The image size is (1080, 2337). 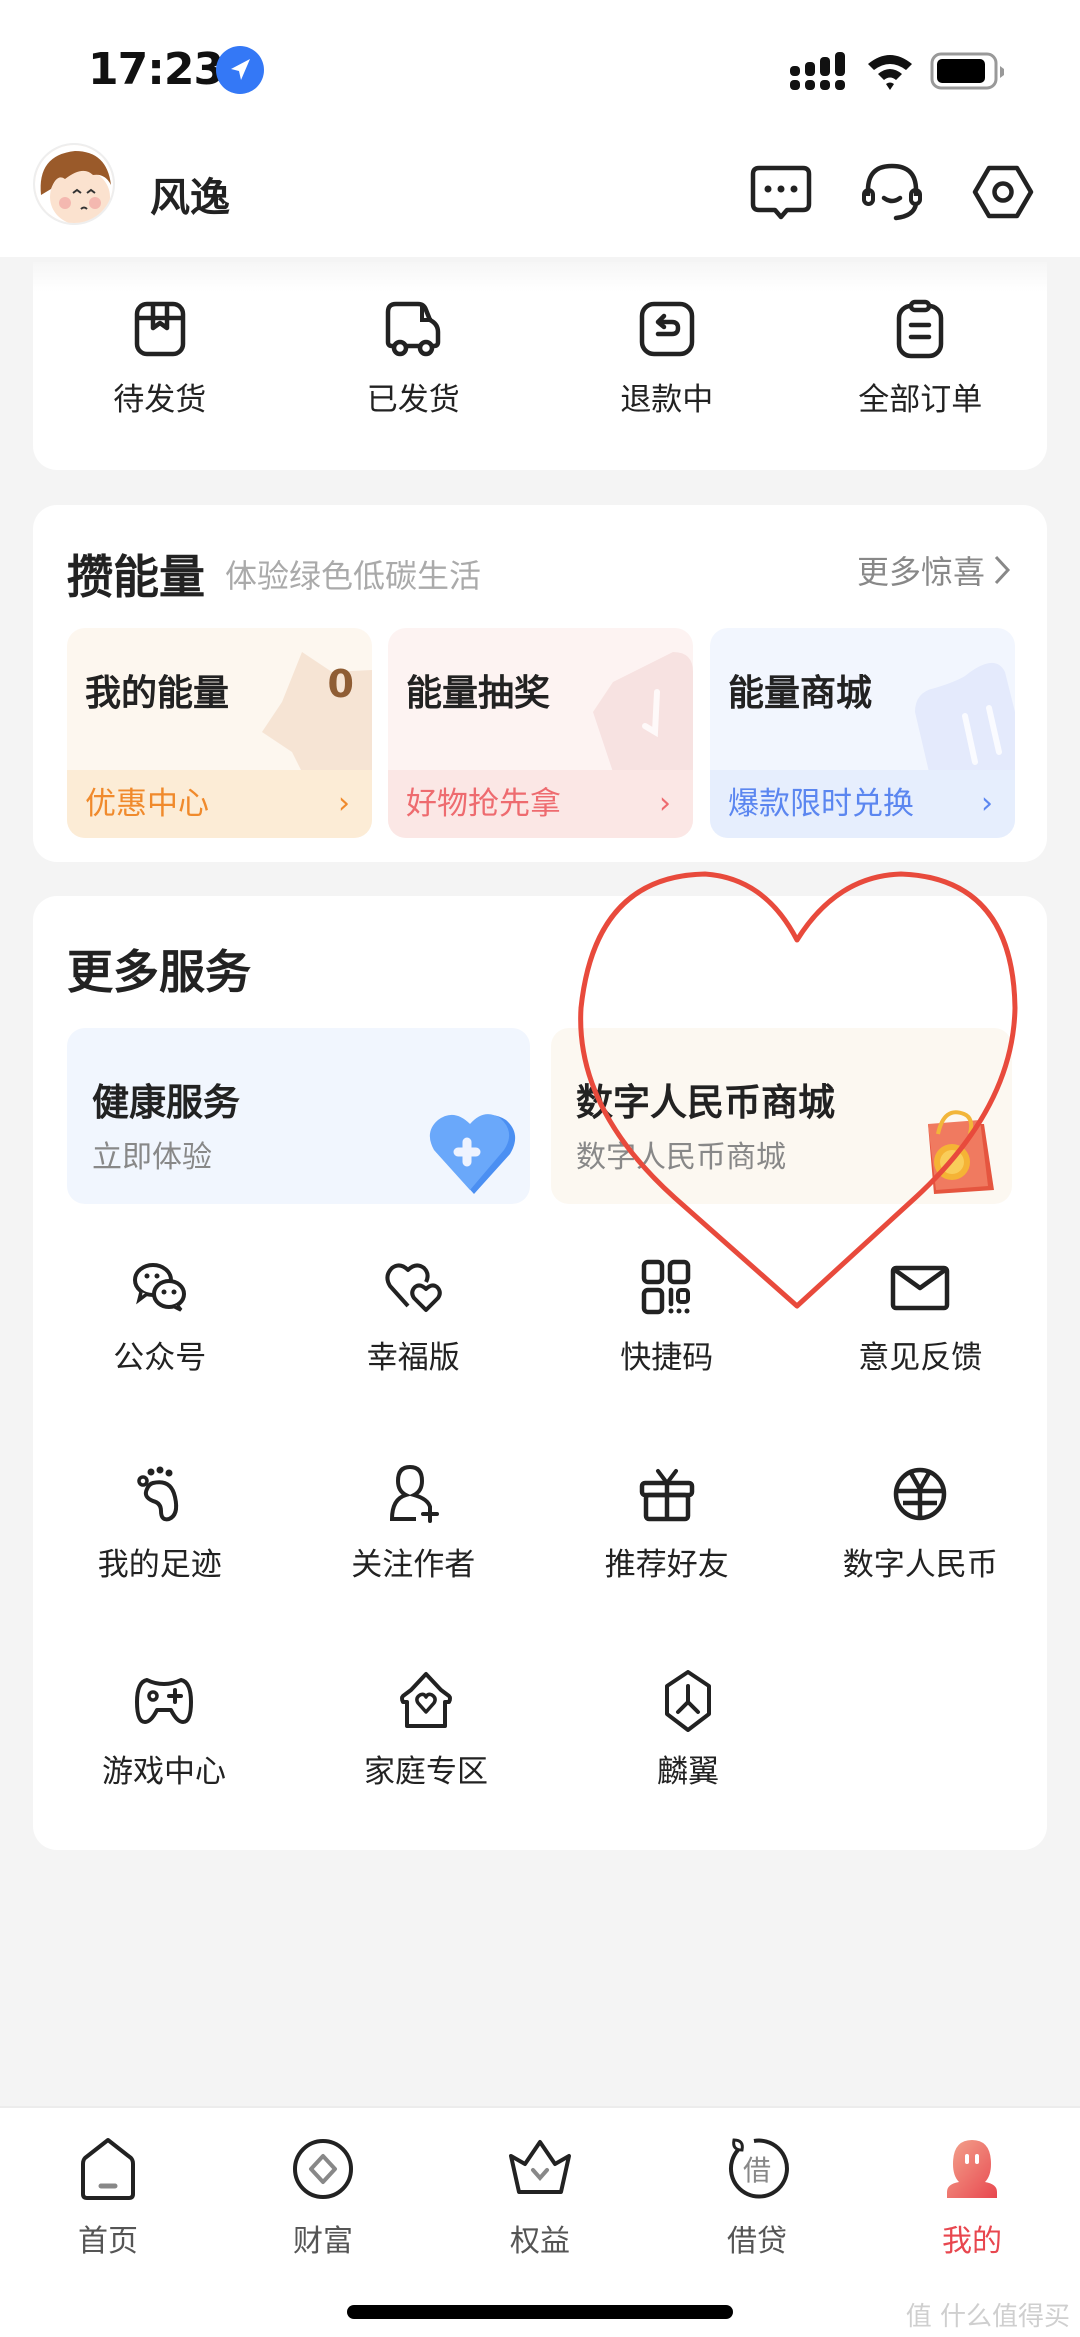 What do you see at coordinates (987, 2317) in the screenshot?
I see `watermark: 值 什么值得买` at bounding box center [987, 2317].